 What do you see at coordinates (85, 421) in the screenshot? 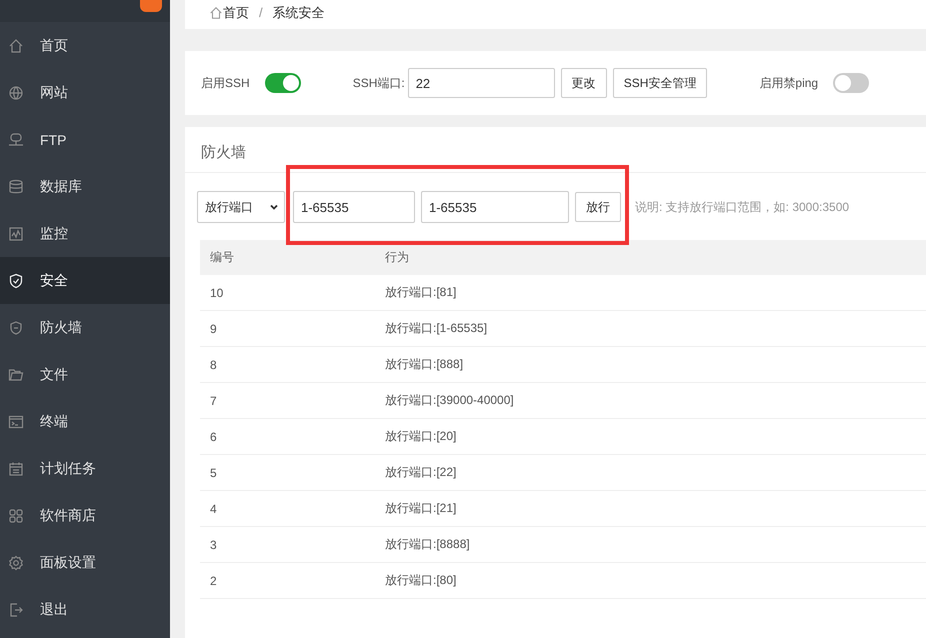
I see `sidebar-item: 终端` at bounding box center [85, 421].